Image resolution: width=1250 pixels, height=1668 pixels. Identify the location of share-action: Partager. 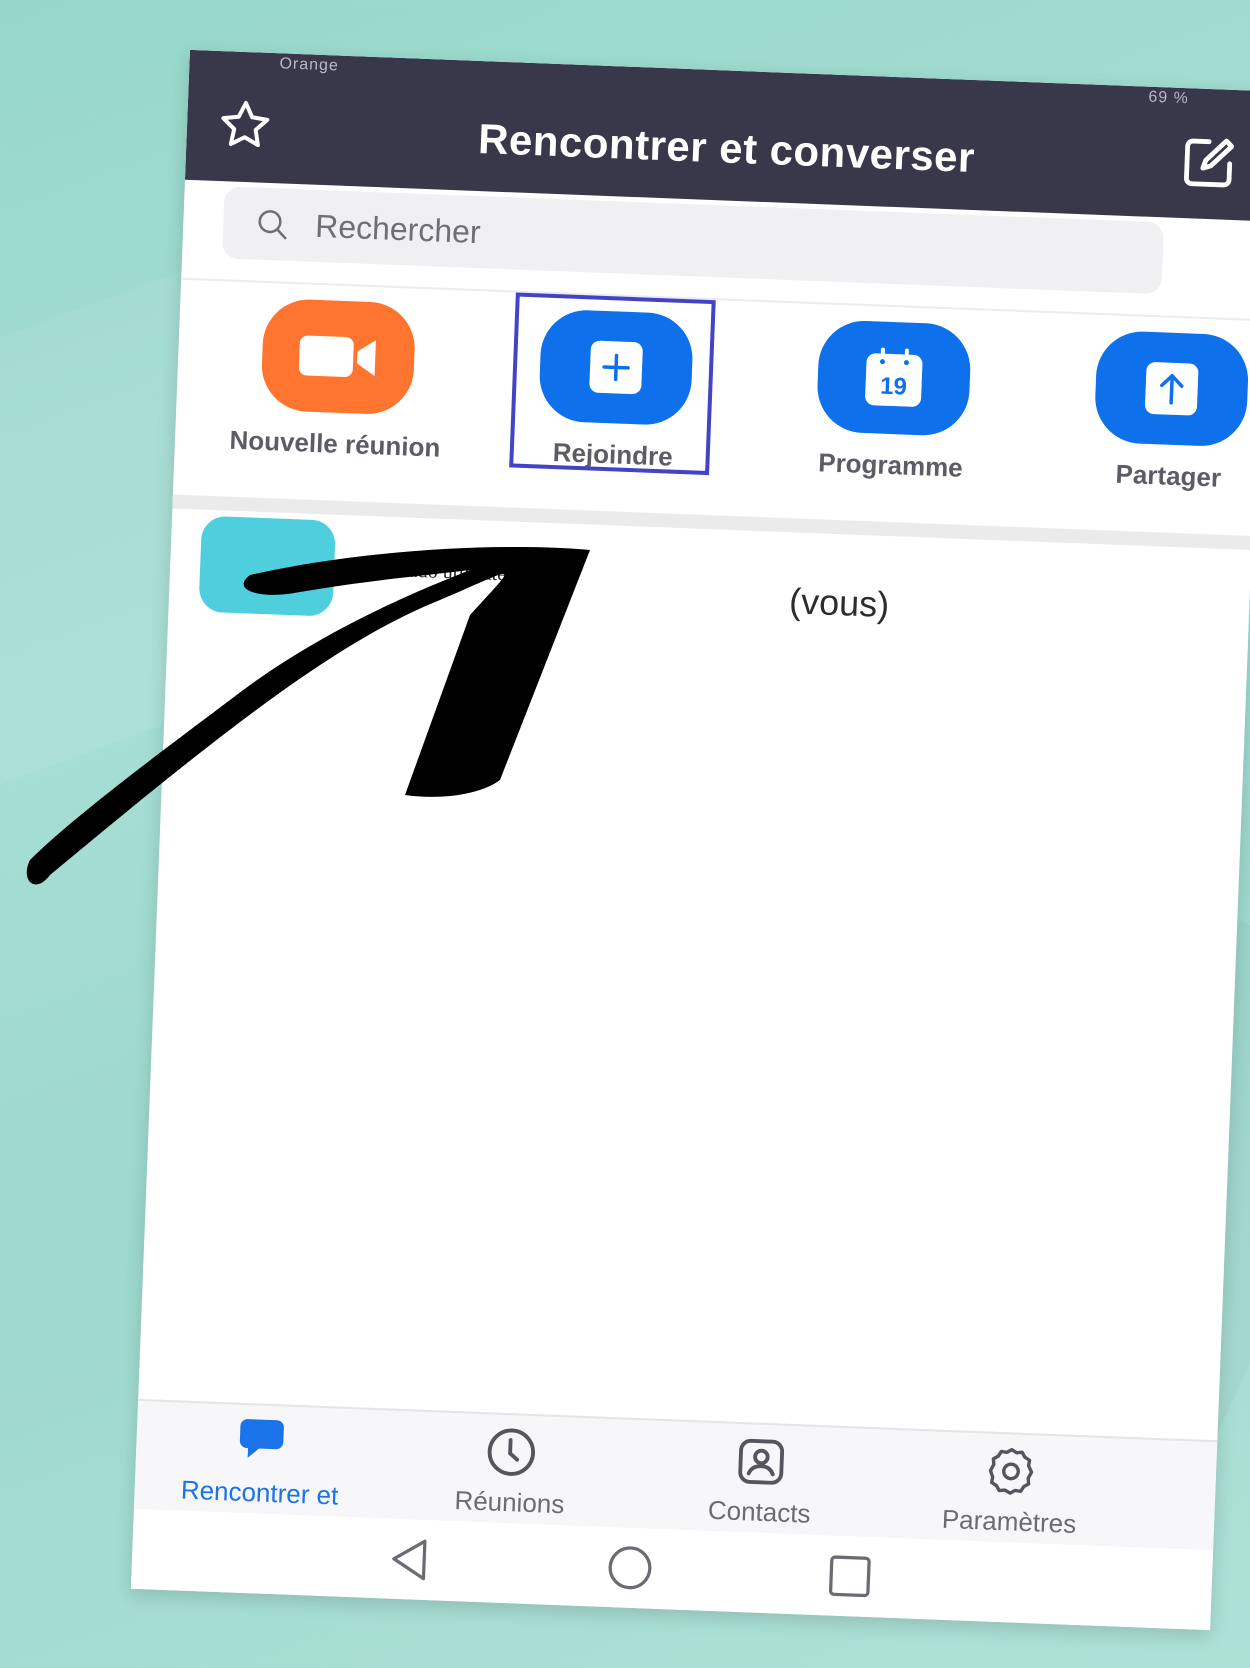
(1148, 432).